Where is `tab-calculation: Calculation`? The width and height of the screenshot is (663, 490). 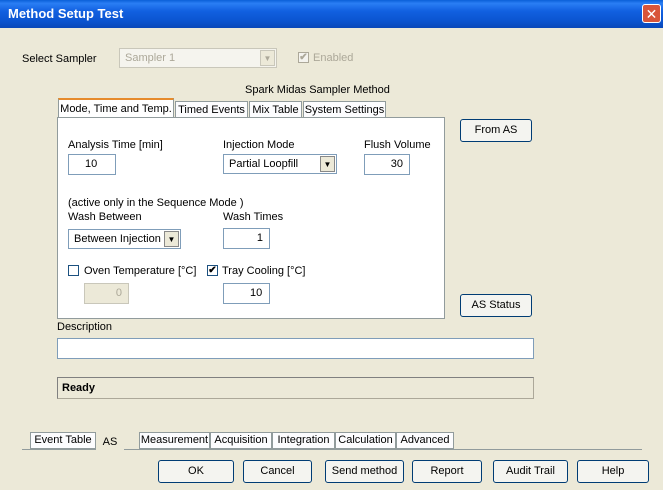 tab-calculation: Calculation is located at coordinates (365, 440).